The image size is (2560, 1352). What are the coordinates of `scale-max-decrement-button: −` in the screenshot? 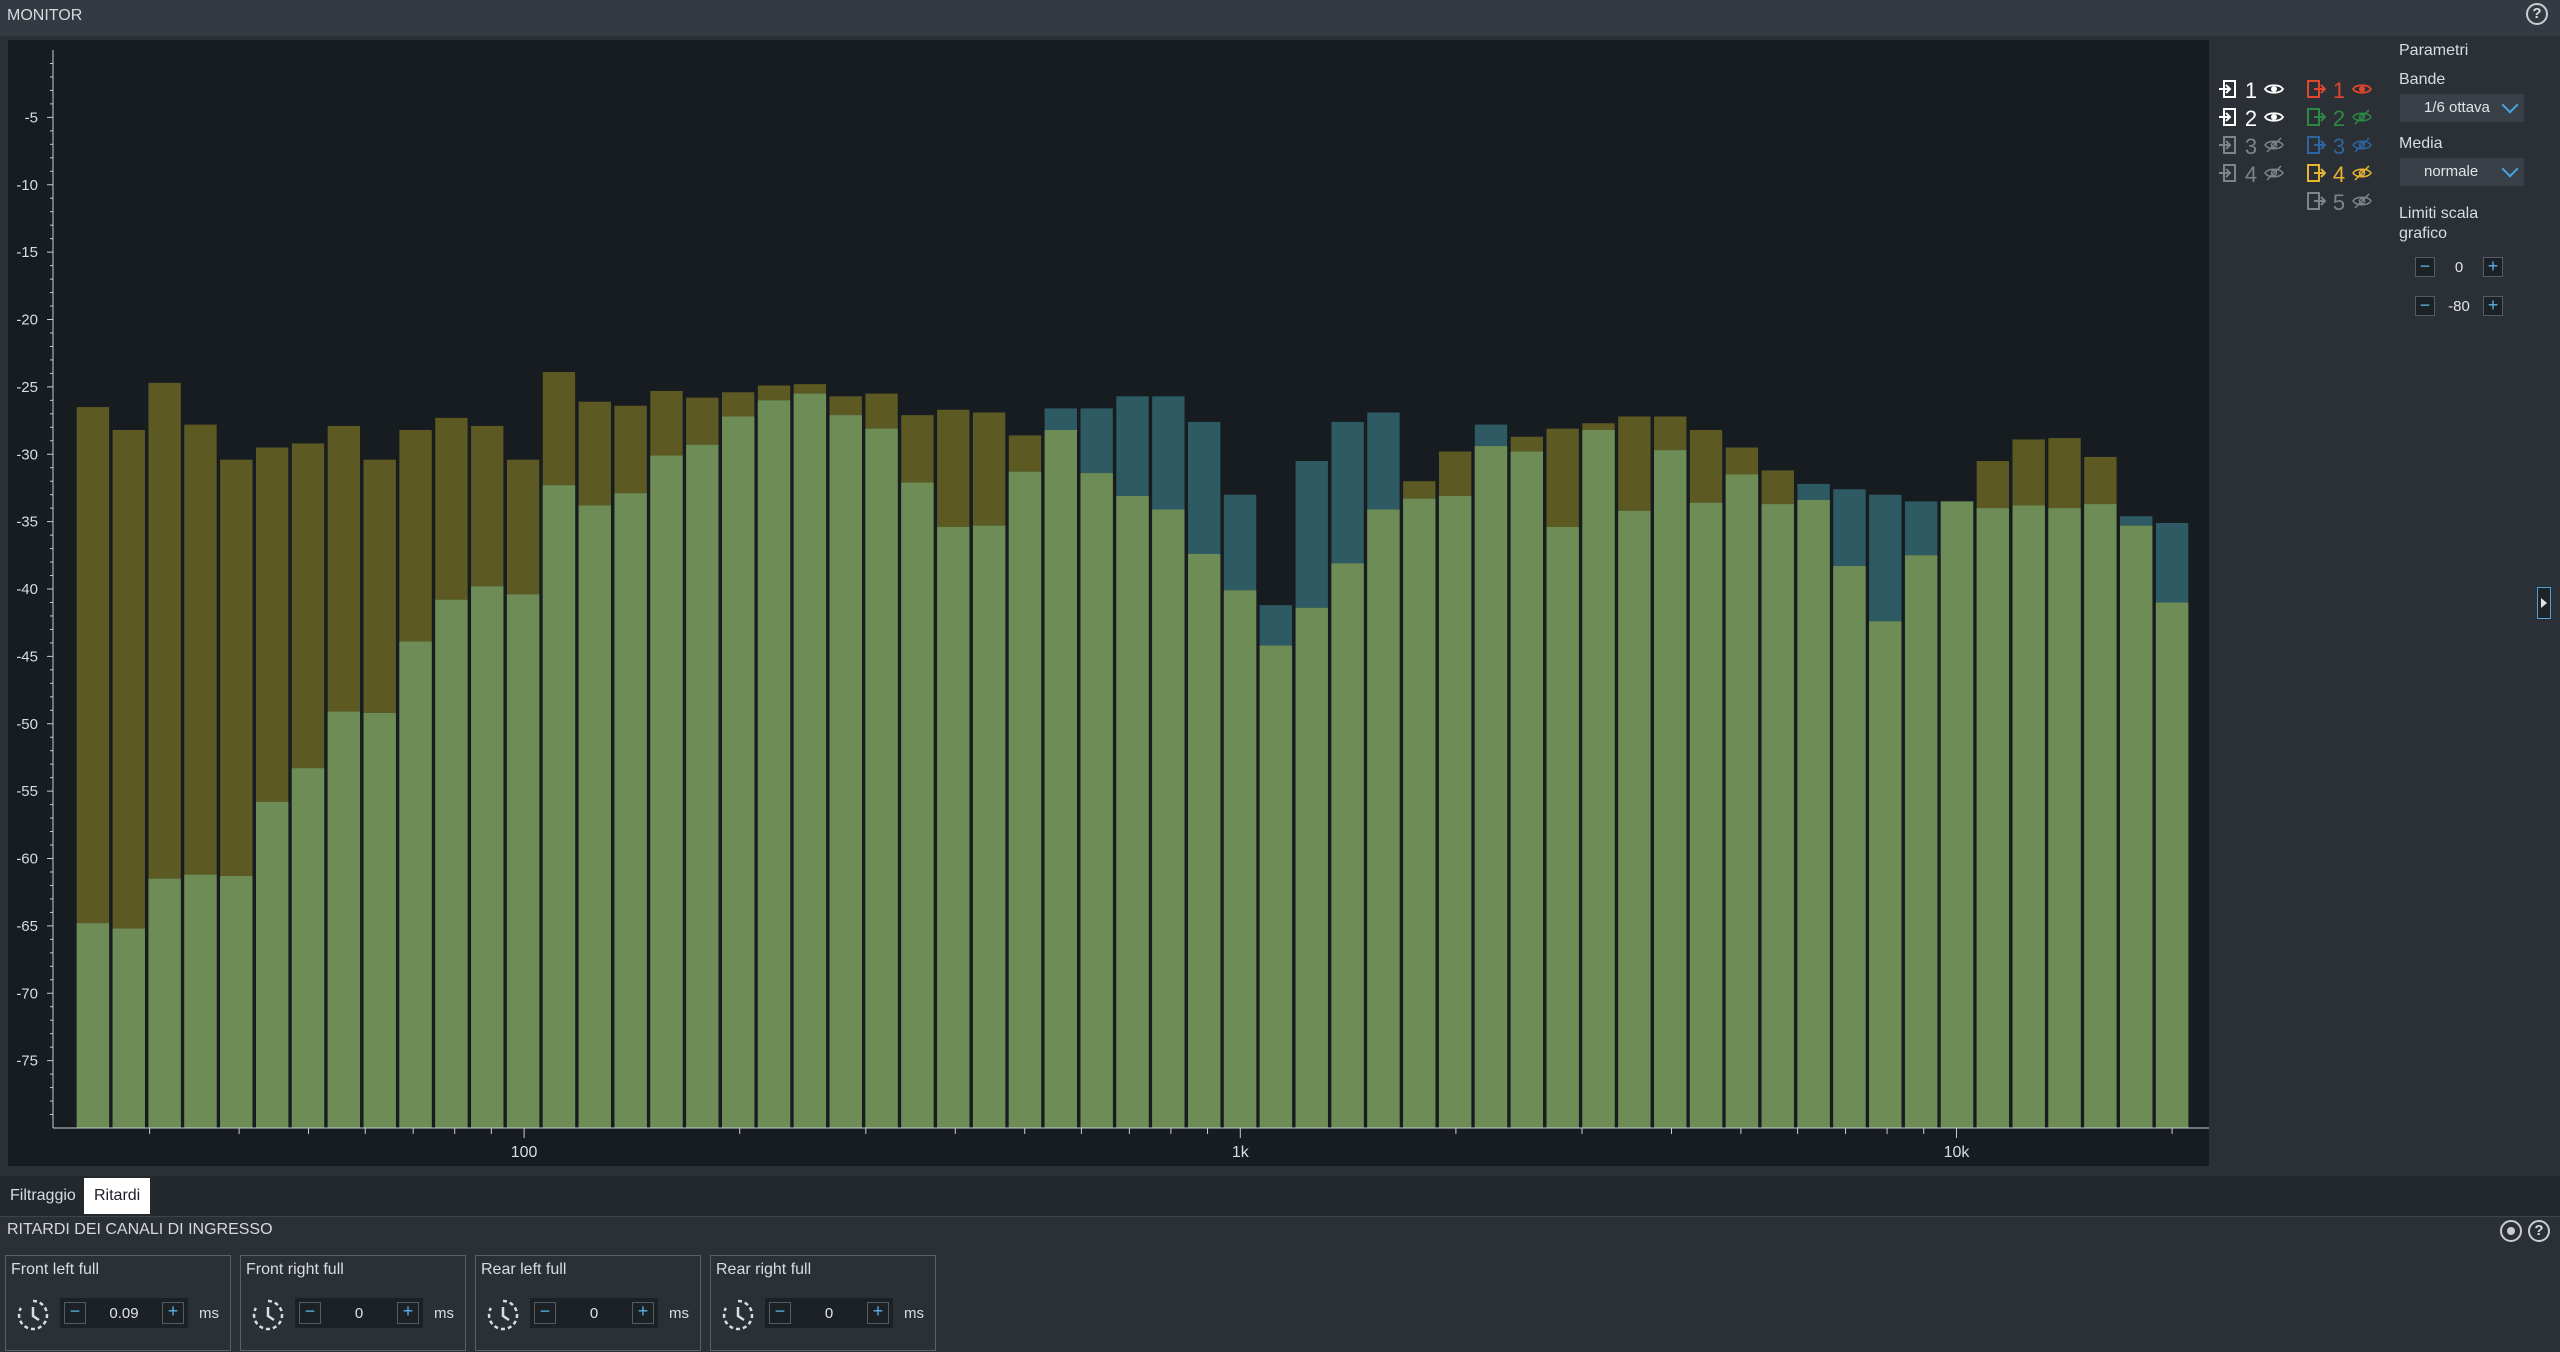 It's located at (2425, 267).